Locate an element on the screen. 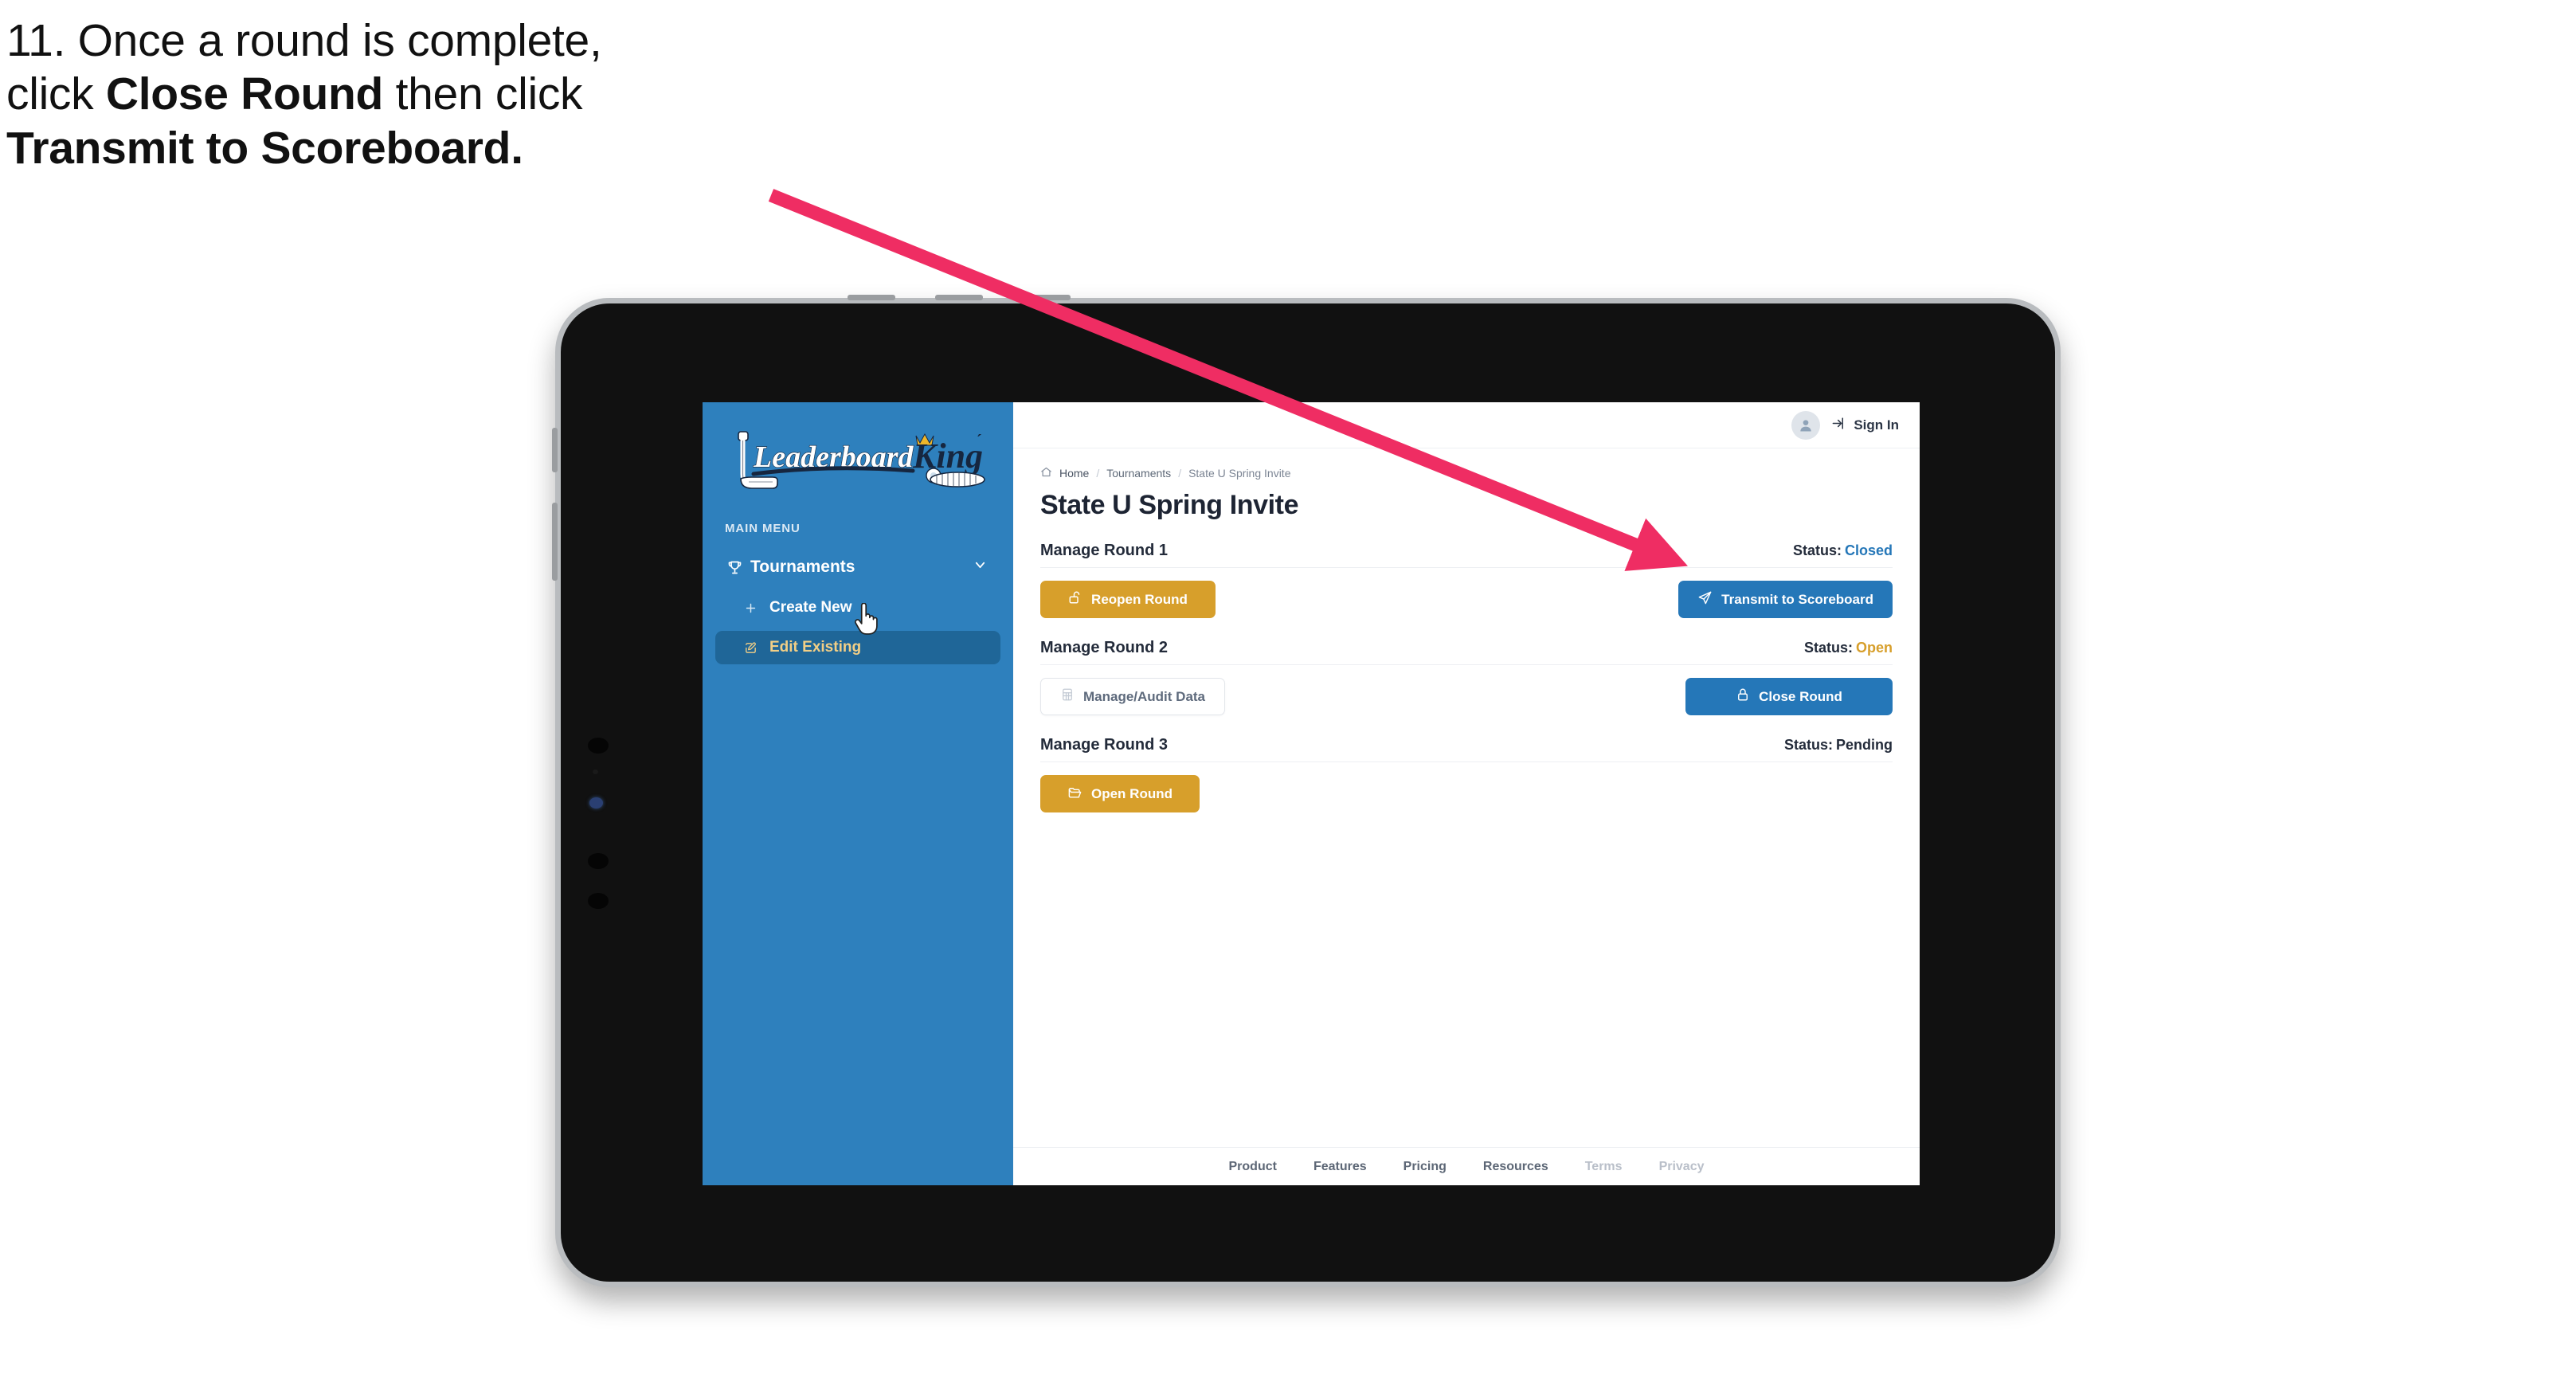 Image resolution: width=2576 pixels, height=1386 pixels. user-avatar-icon is located at coordinates (1806, 425).